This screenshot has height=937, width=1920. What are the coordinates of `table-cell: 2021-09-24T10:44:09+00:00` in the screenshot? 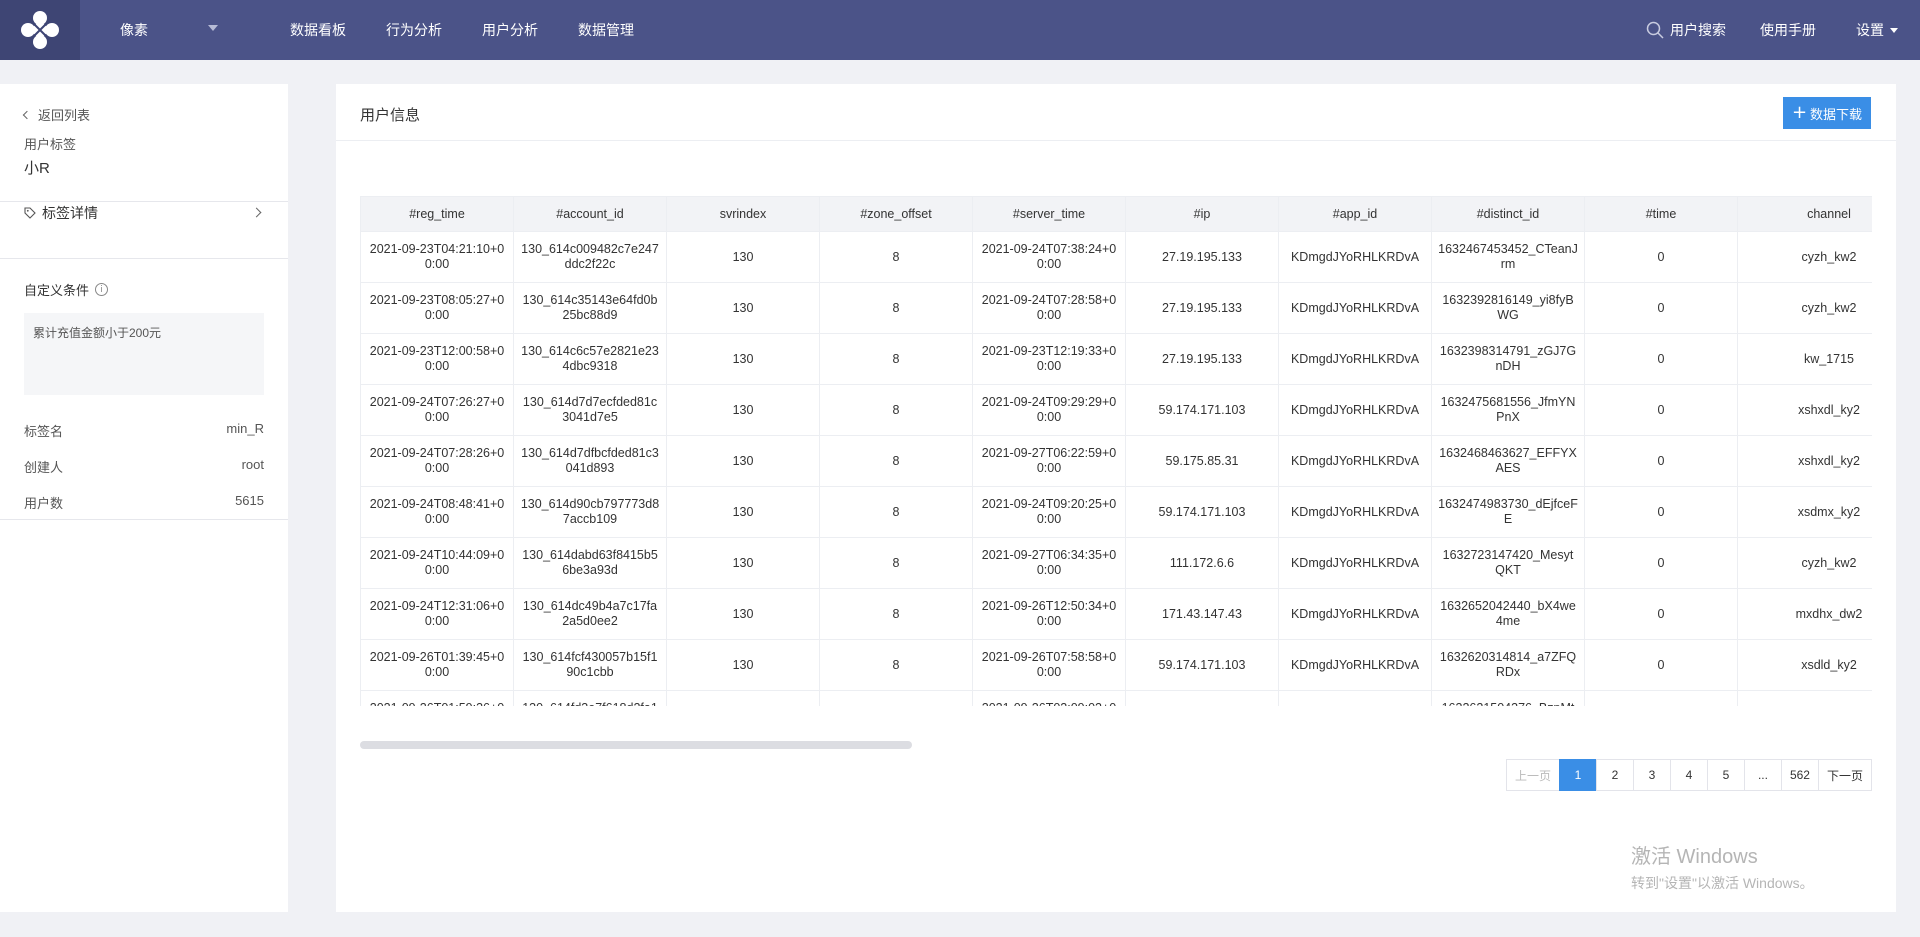 It's located at (437, 563).